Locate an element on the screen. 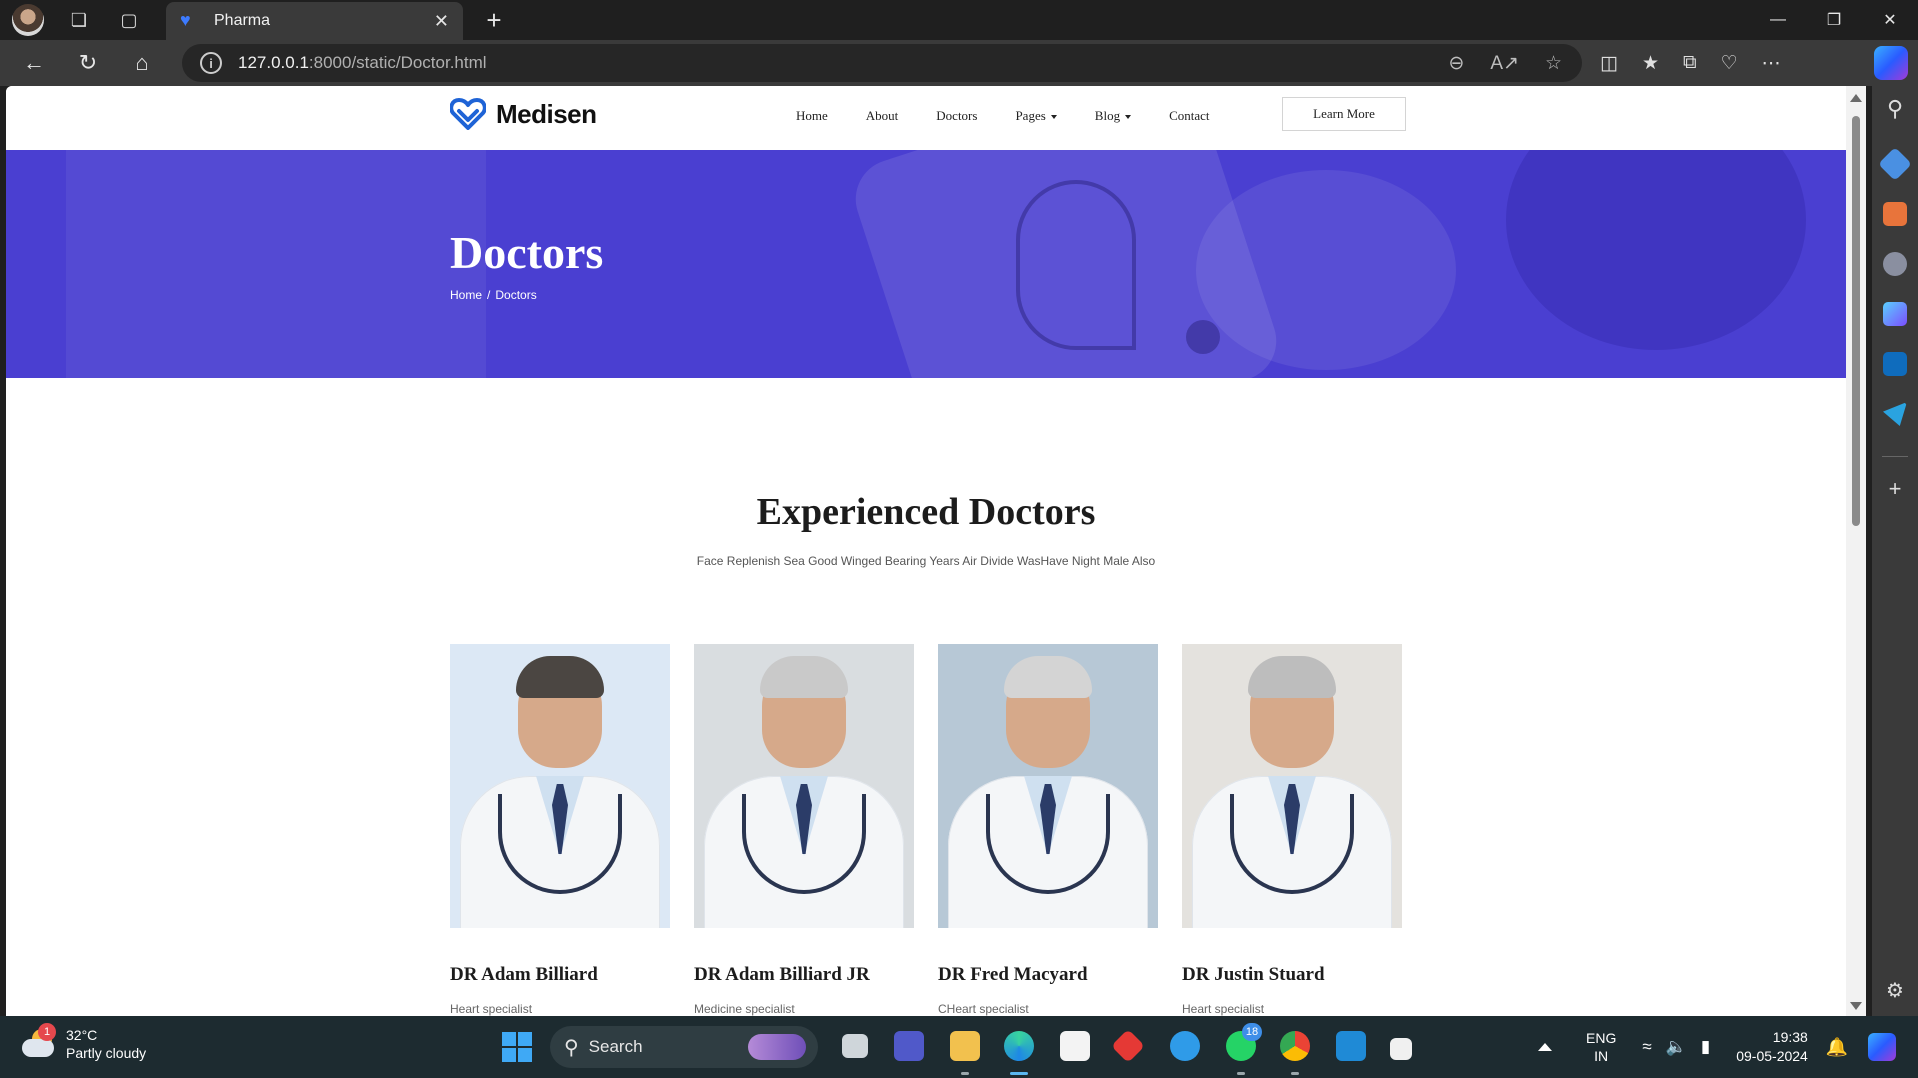  learn-more-button: Learn More is located at coordinates (1344, 114).